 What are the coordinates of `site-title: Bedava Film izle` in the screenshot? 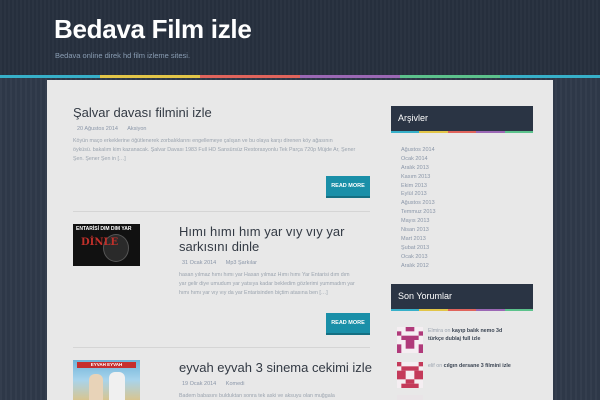 It's located at (153, 29).